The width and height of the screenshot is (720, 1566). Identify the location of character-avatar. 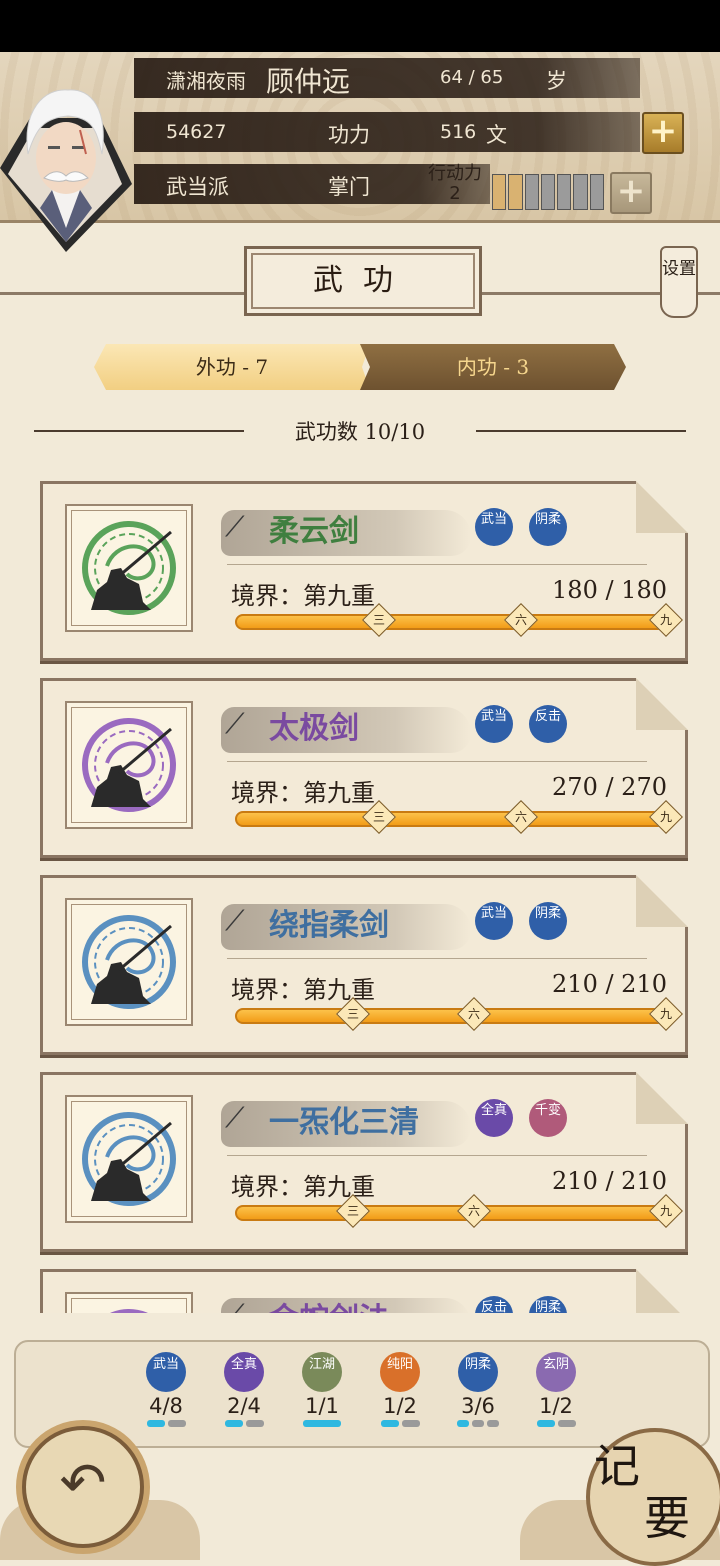
(66, 158).